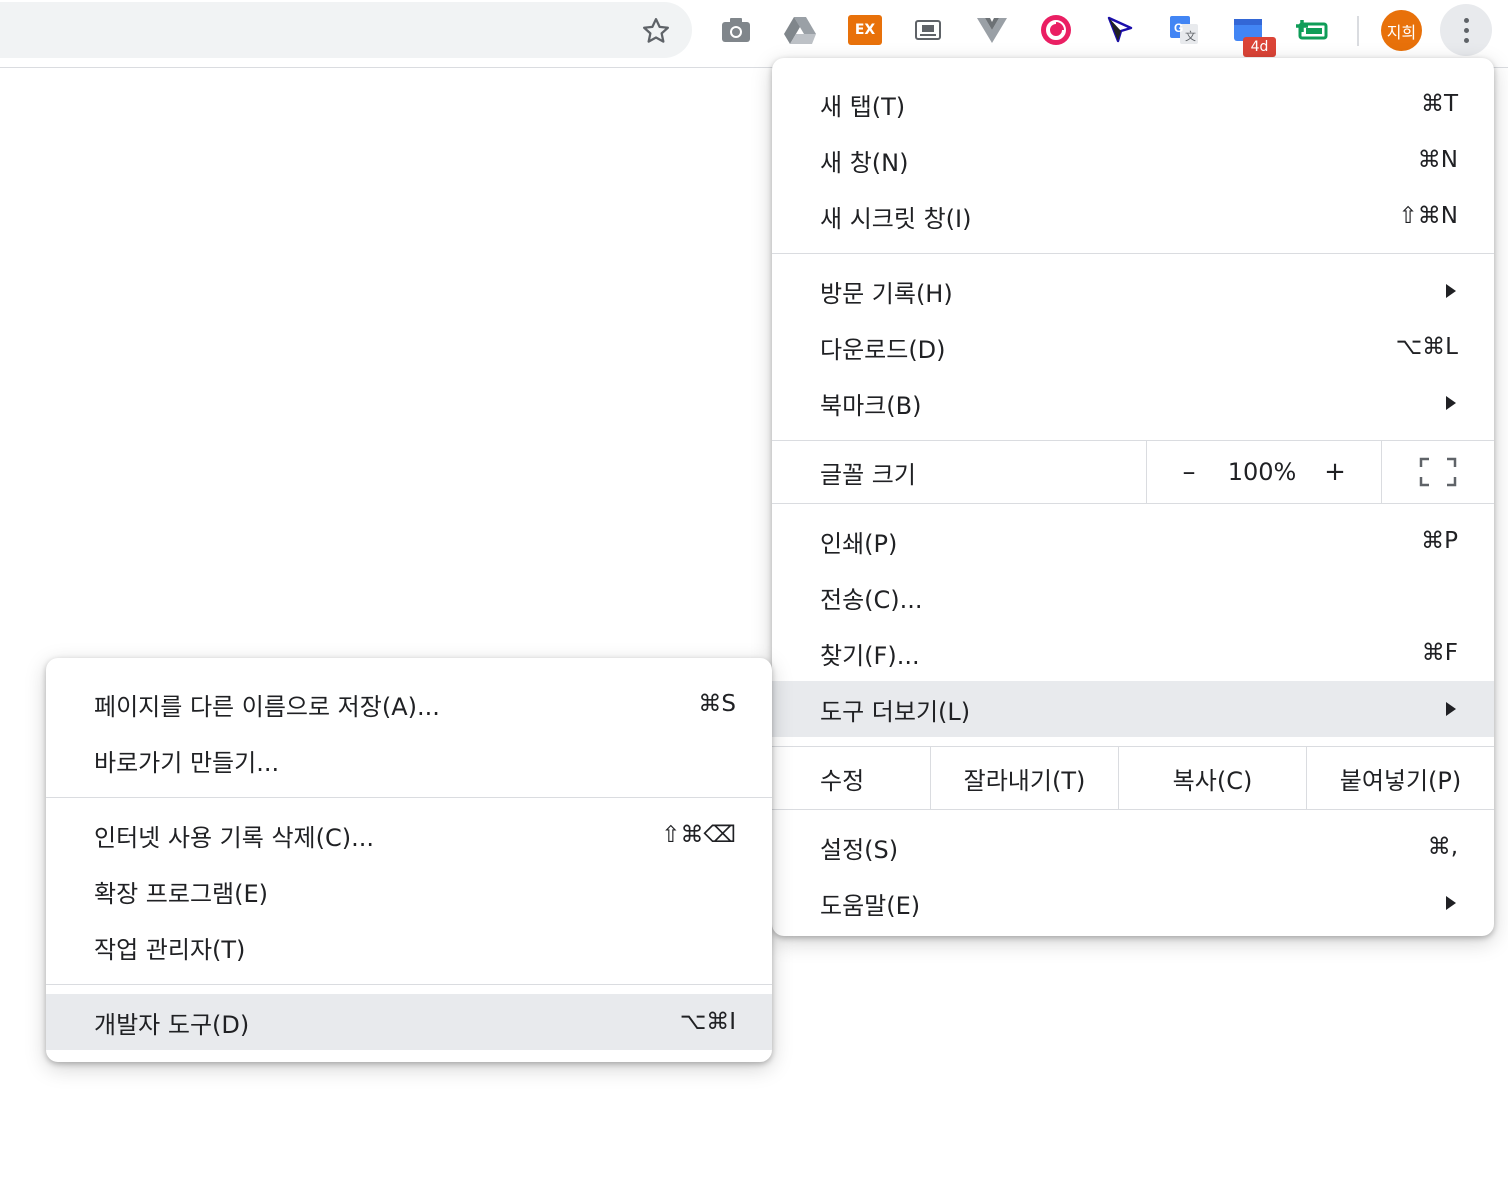  Describe the element at coordinates (1133, 903) in the screenshot. I see `menu-item-help: 도움말(E)` at that location.